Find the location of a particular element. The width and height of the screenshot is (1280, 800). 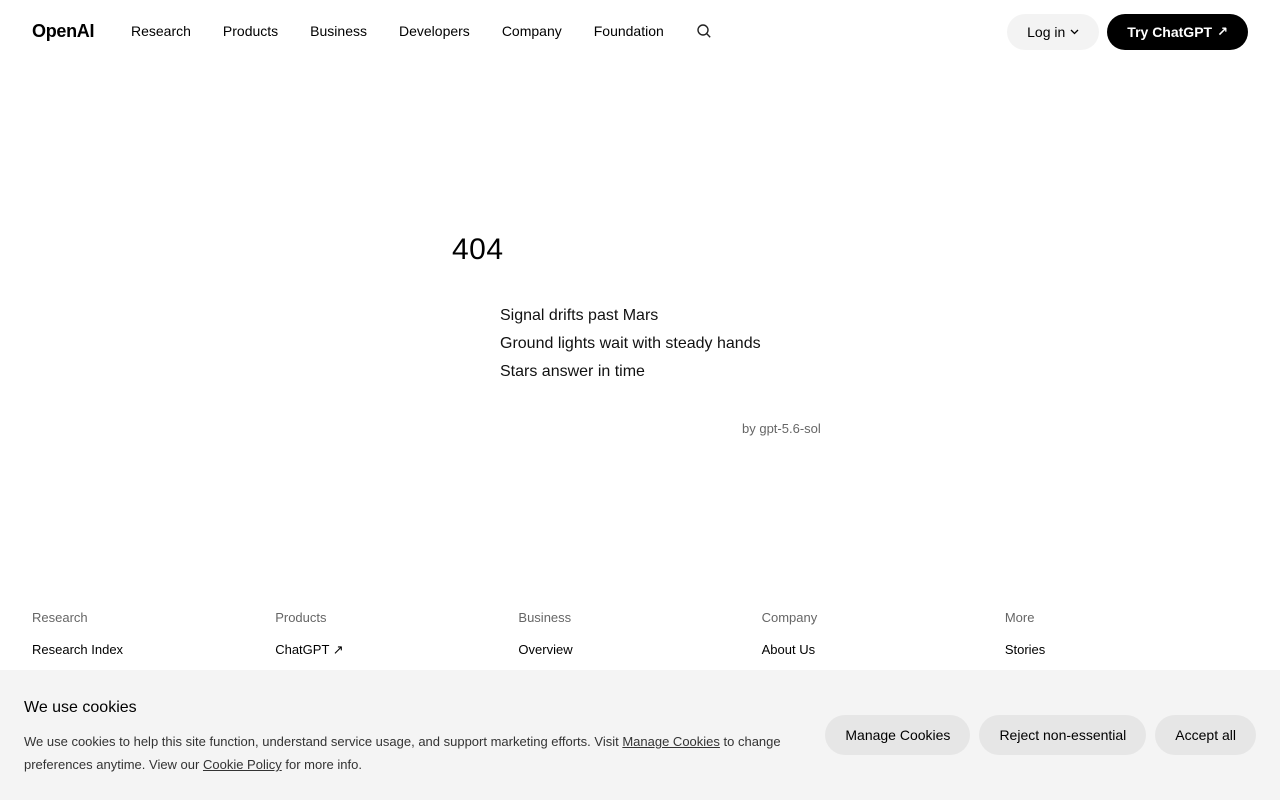

footer-heading: More is located at coordinates (1019, 617).